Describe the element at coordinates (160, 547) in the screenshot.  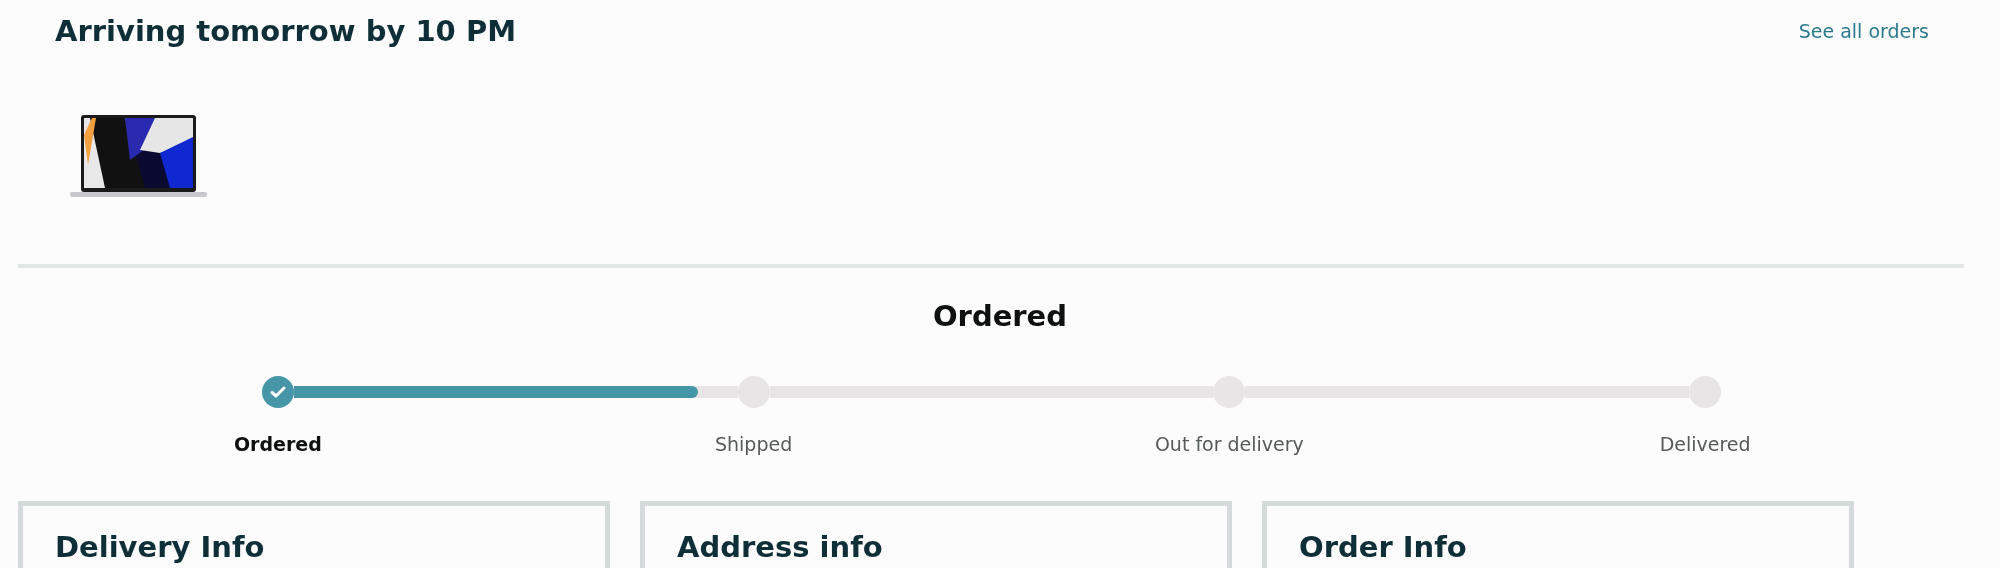
I see `card-title: Delivery Info` at that location.